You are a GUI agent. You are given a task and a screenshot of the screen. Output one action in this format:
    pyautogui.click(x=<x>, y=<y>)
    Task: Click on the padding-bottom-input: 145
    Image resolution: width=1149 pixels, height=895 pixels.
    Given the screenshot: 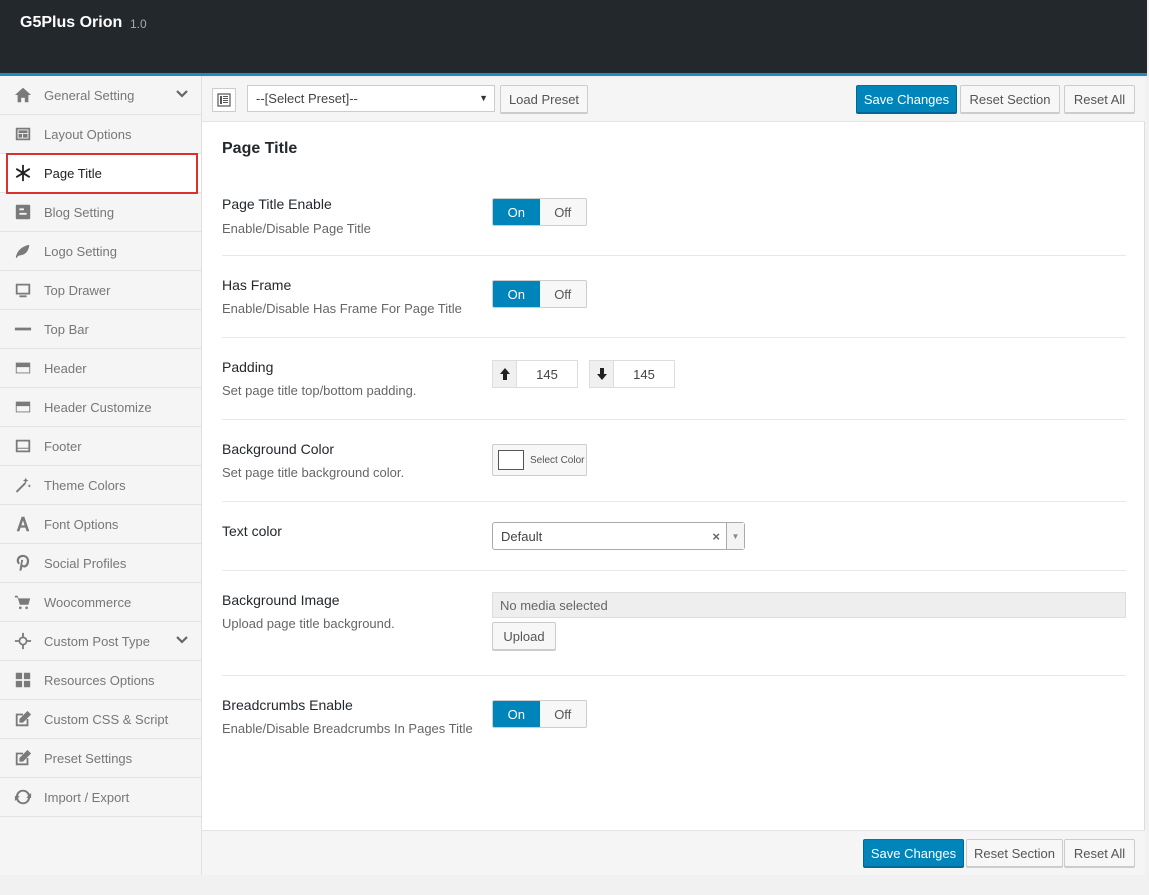 What is the action you would take?
    pyautogui.click(x=632, y=374)
    